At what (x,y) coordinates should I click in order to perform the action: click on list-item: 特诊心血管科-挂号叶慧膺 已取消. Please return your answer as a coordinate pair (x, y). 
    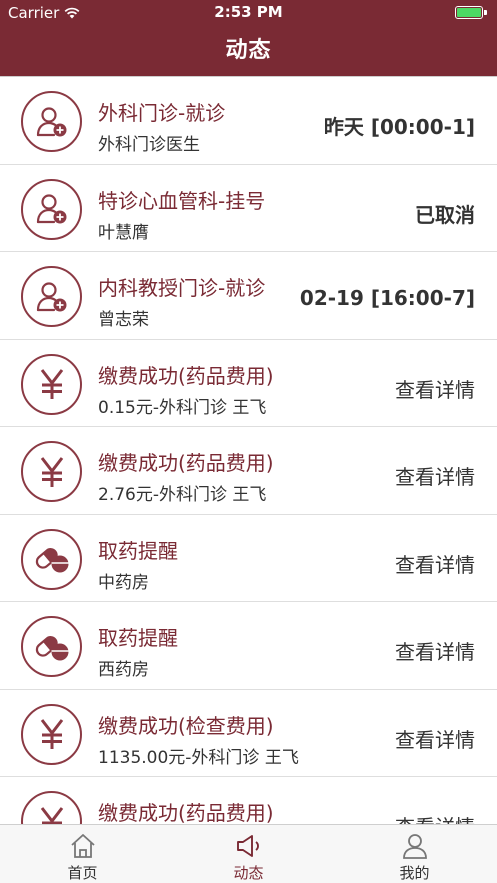
    Looking at the image, I should click on (248, 208).